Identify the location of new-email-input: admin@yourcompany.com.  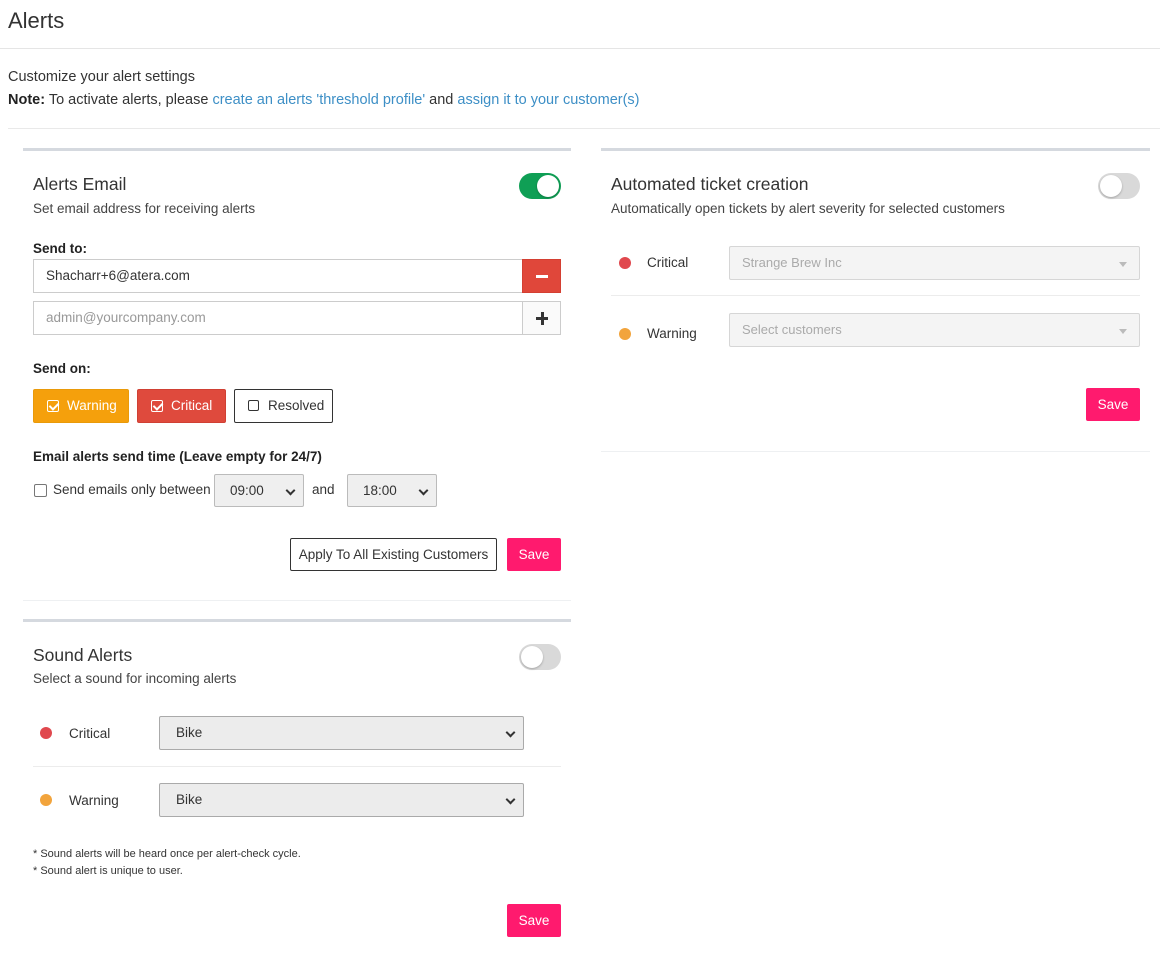
(277, 318).